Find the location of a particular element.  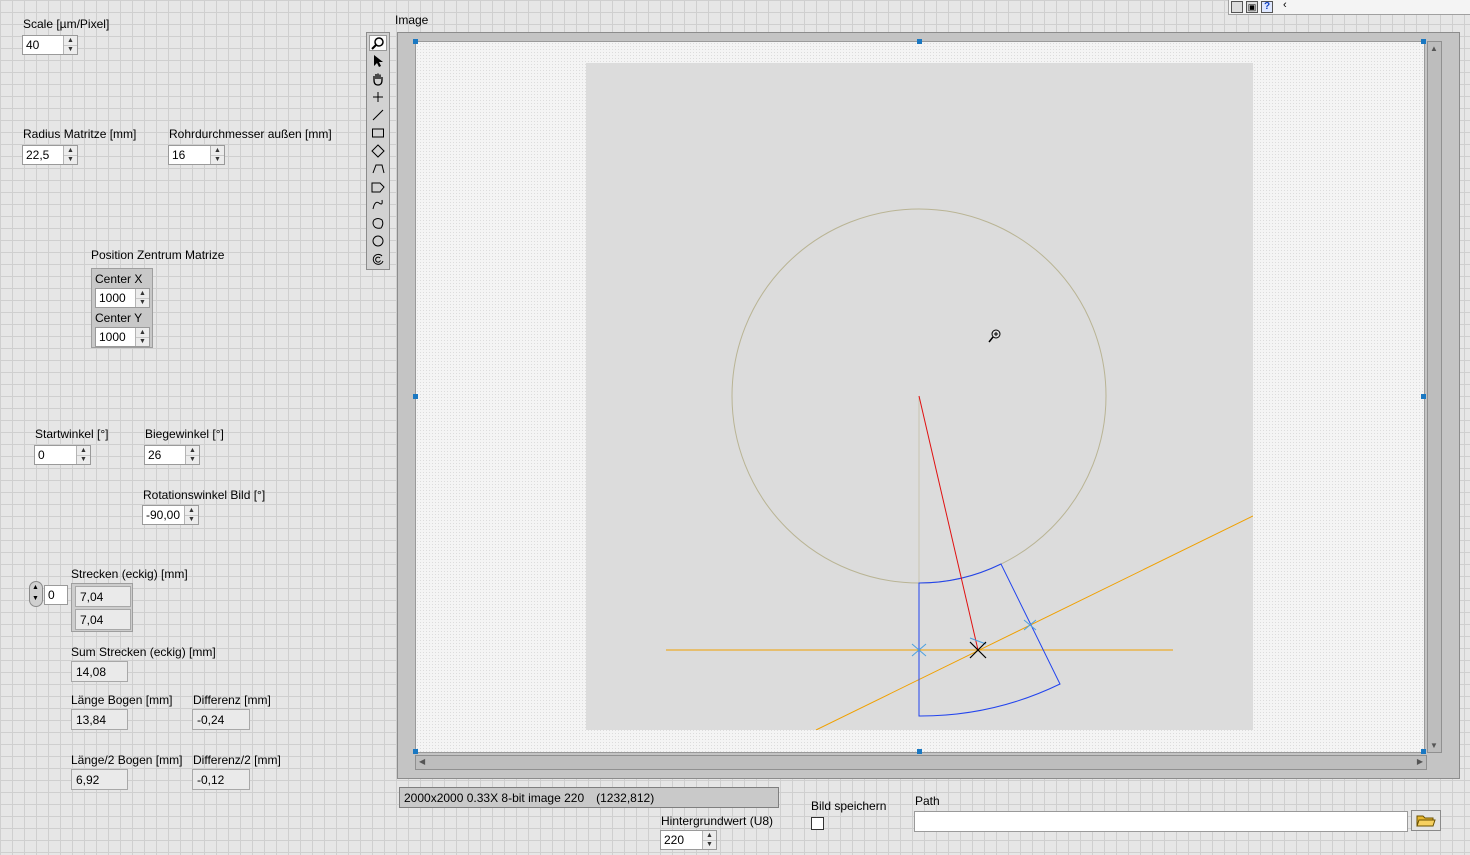

rohrdurchmesser-label: Rohrdurchmesser außen [mm] is located at coordinates (250, 134).